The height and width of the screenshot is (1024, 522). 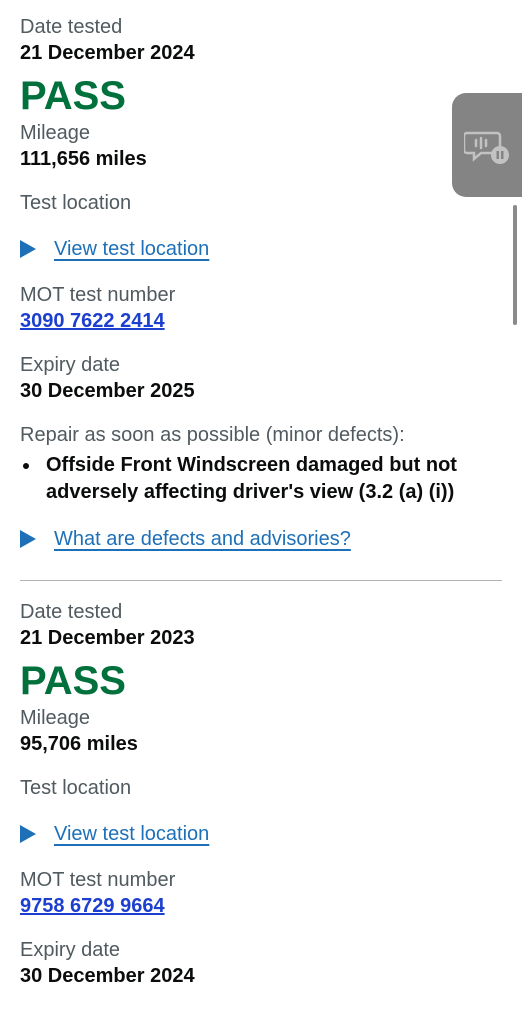 I want to click on voice-chat-overlay-button, so click(x=487, y=145).